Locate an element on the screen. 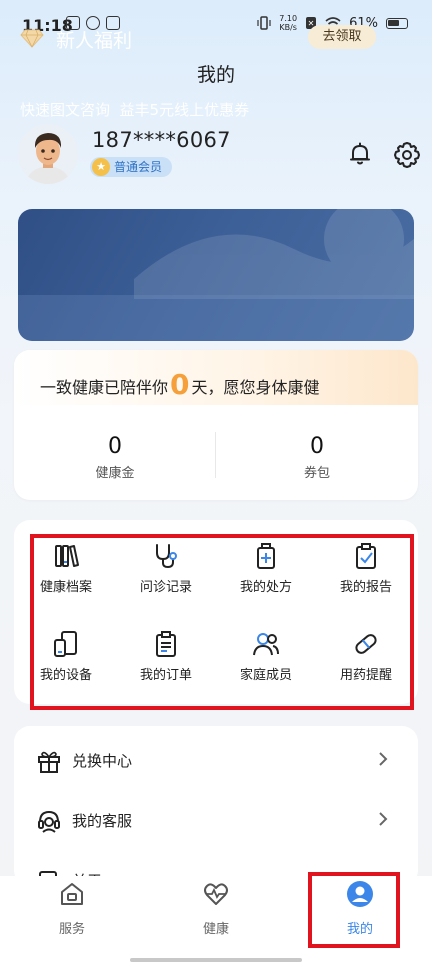 Image resolution: width=432 pixels, height=964 pixels. diamond-icon is located at coordinates (32, 38).